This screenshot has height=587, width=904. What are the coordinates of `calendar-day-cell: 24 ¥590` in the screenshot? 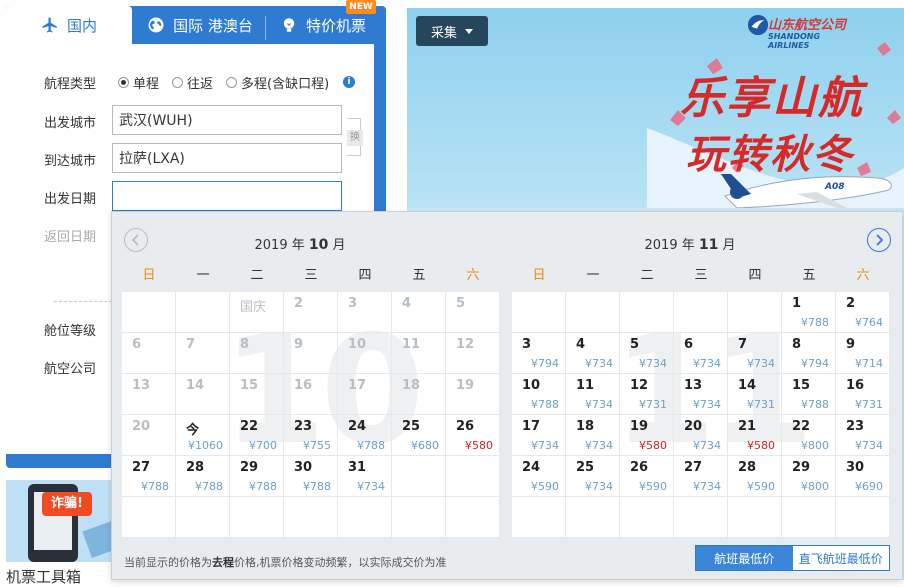 It's located at (539, 476).